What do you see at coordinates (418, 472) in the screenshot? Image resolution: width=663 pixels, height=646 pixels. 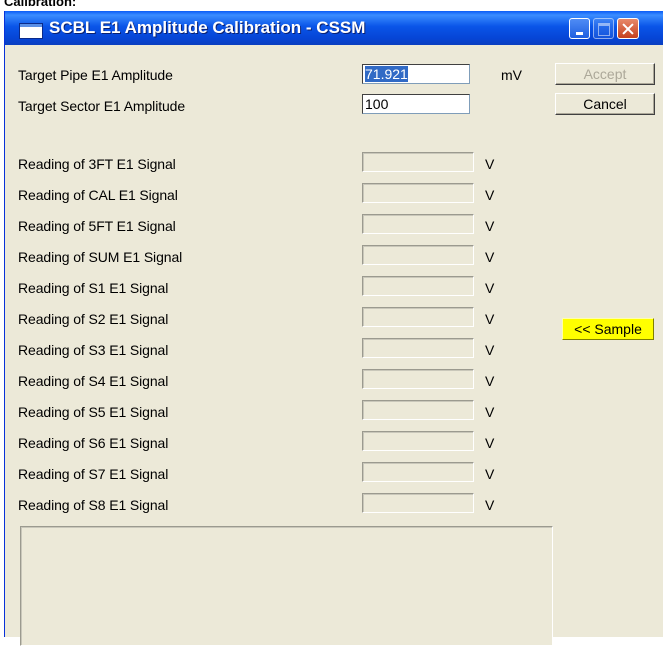 I see `reading-field-s7` at bounding box center [418, 472].